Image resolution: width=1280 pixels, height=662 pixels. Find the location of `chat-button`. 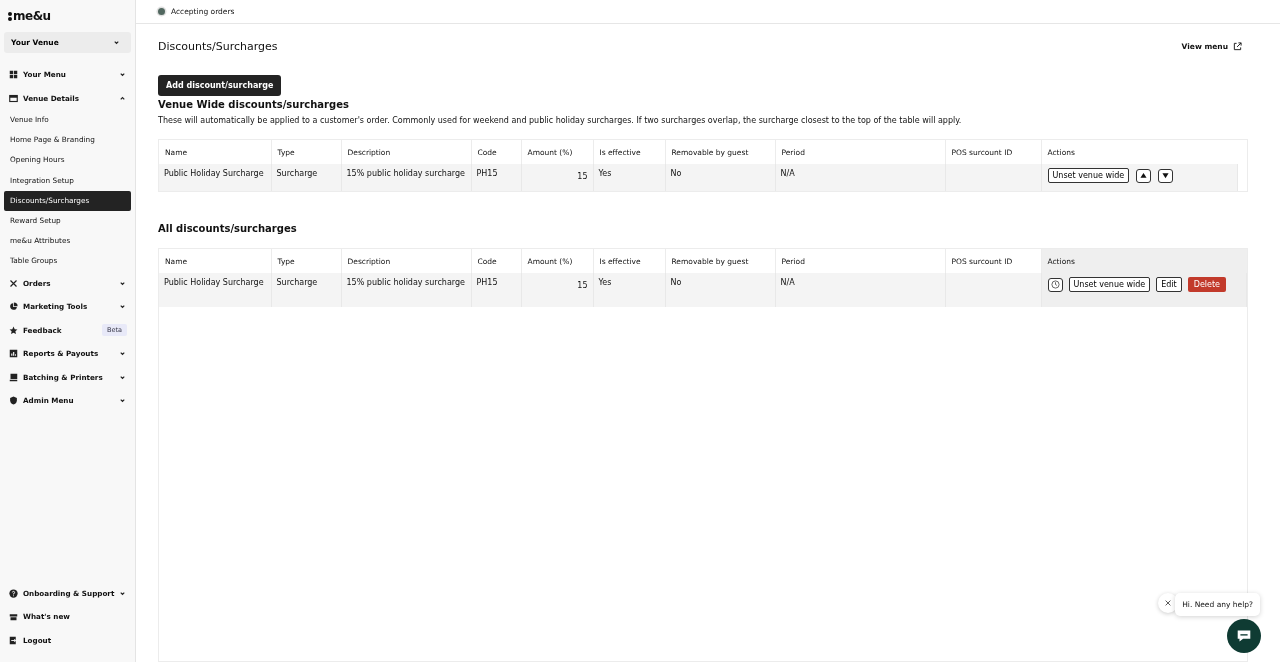

chat-button is located at coordinates (1244, 636).